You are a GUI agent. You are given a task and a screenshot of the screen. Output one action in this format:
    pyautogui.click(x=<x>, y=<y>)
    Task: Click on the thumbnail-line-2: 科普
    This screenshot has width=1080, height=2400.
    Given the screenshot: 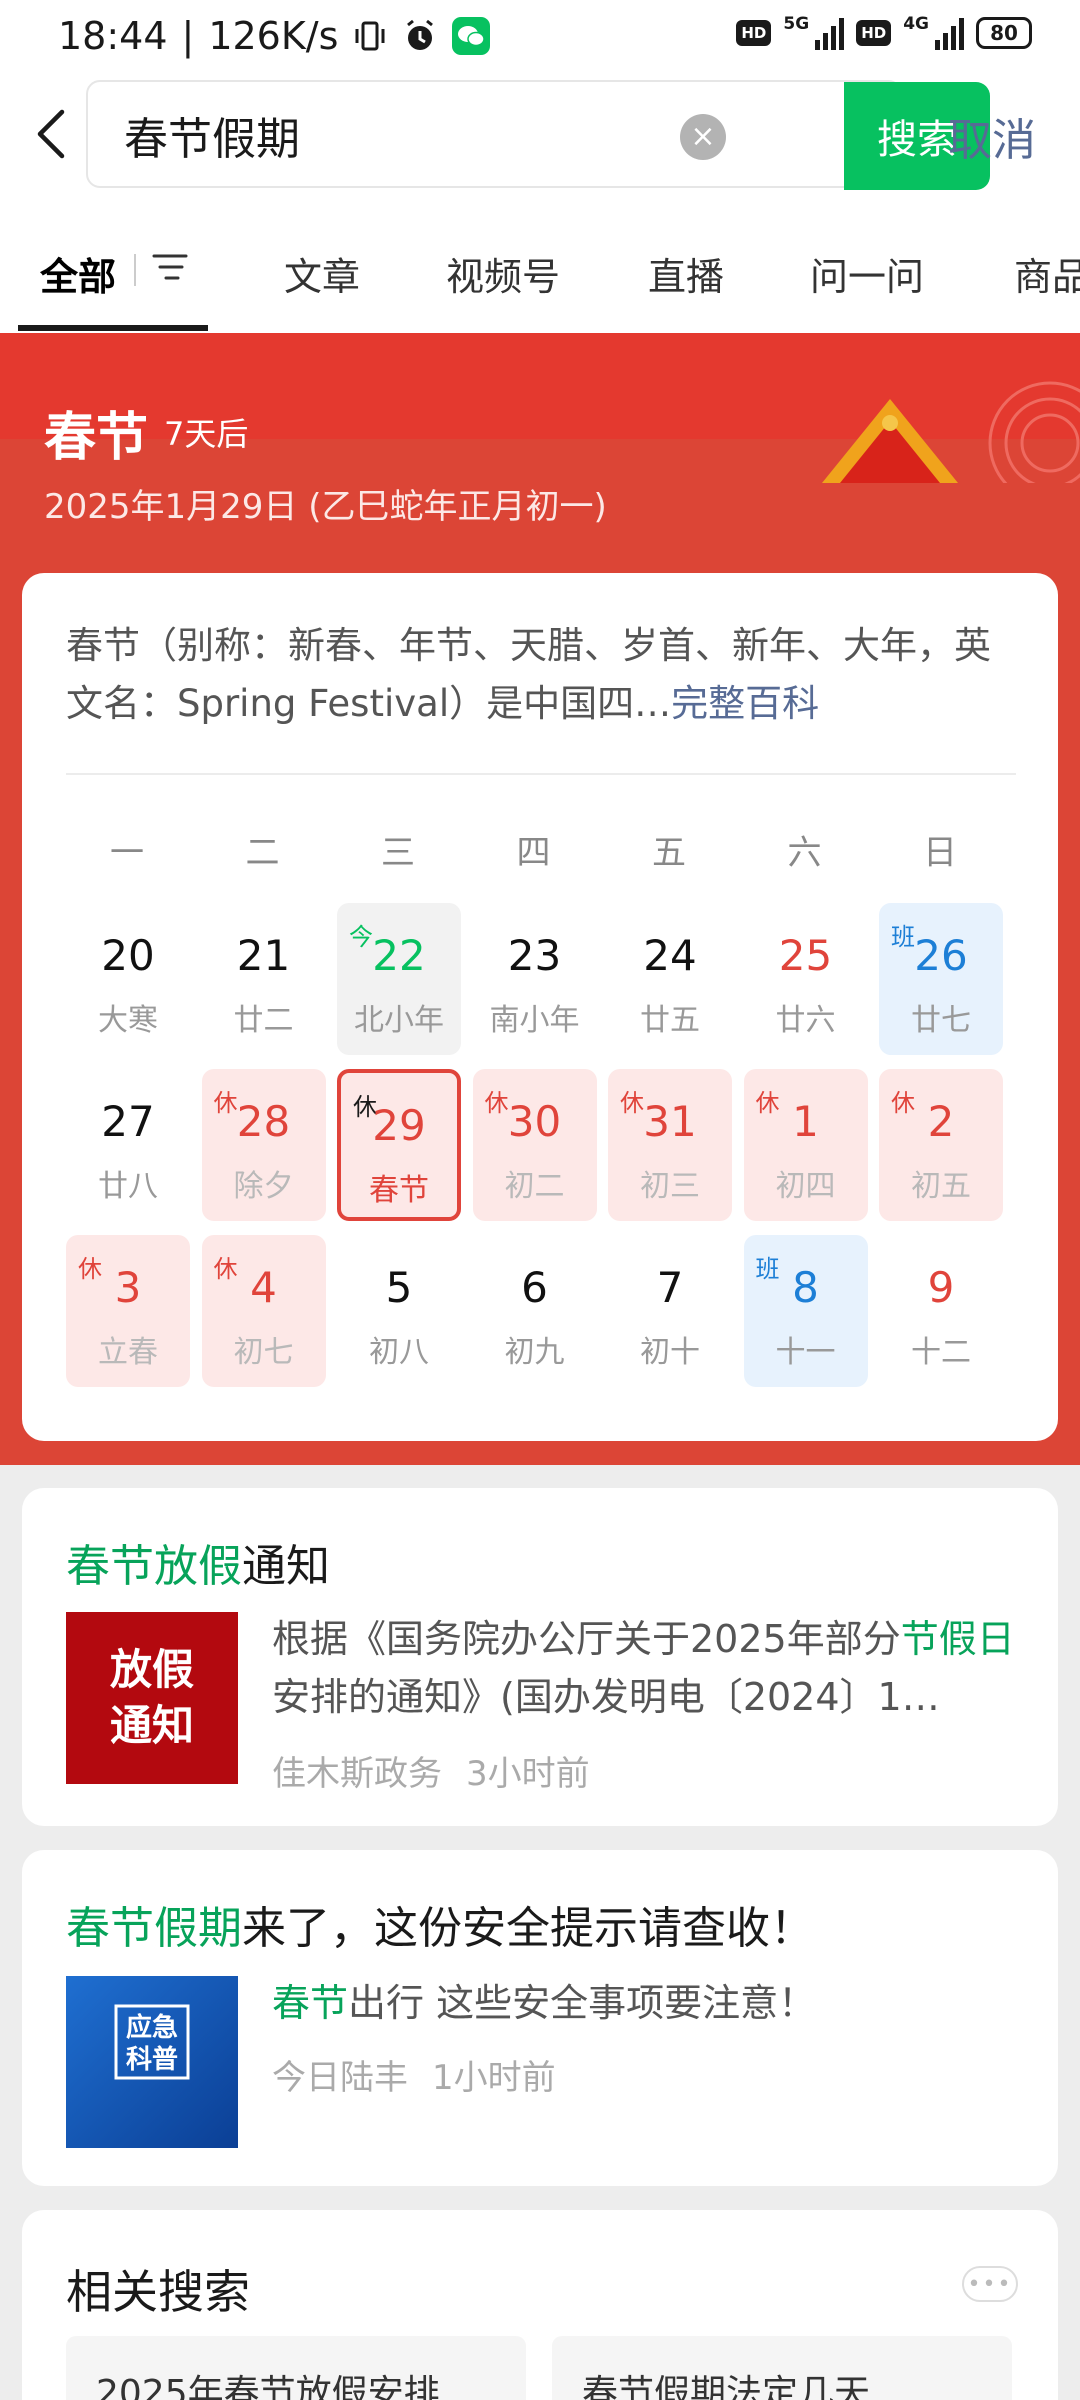 What is the action you would take?
    pyautogui.click(x=152, y=2059)
    